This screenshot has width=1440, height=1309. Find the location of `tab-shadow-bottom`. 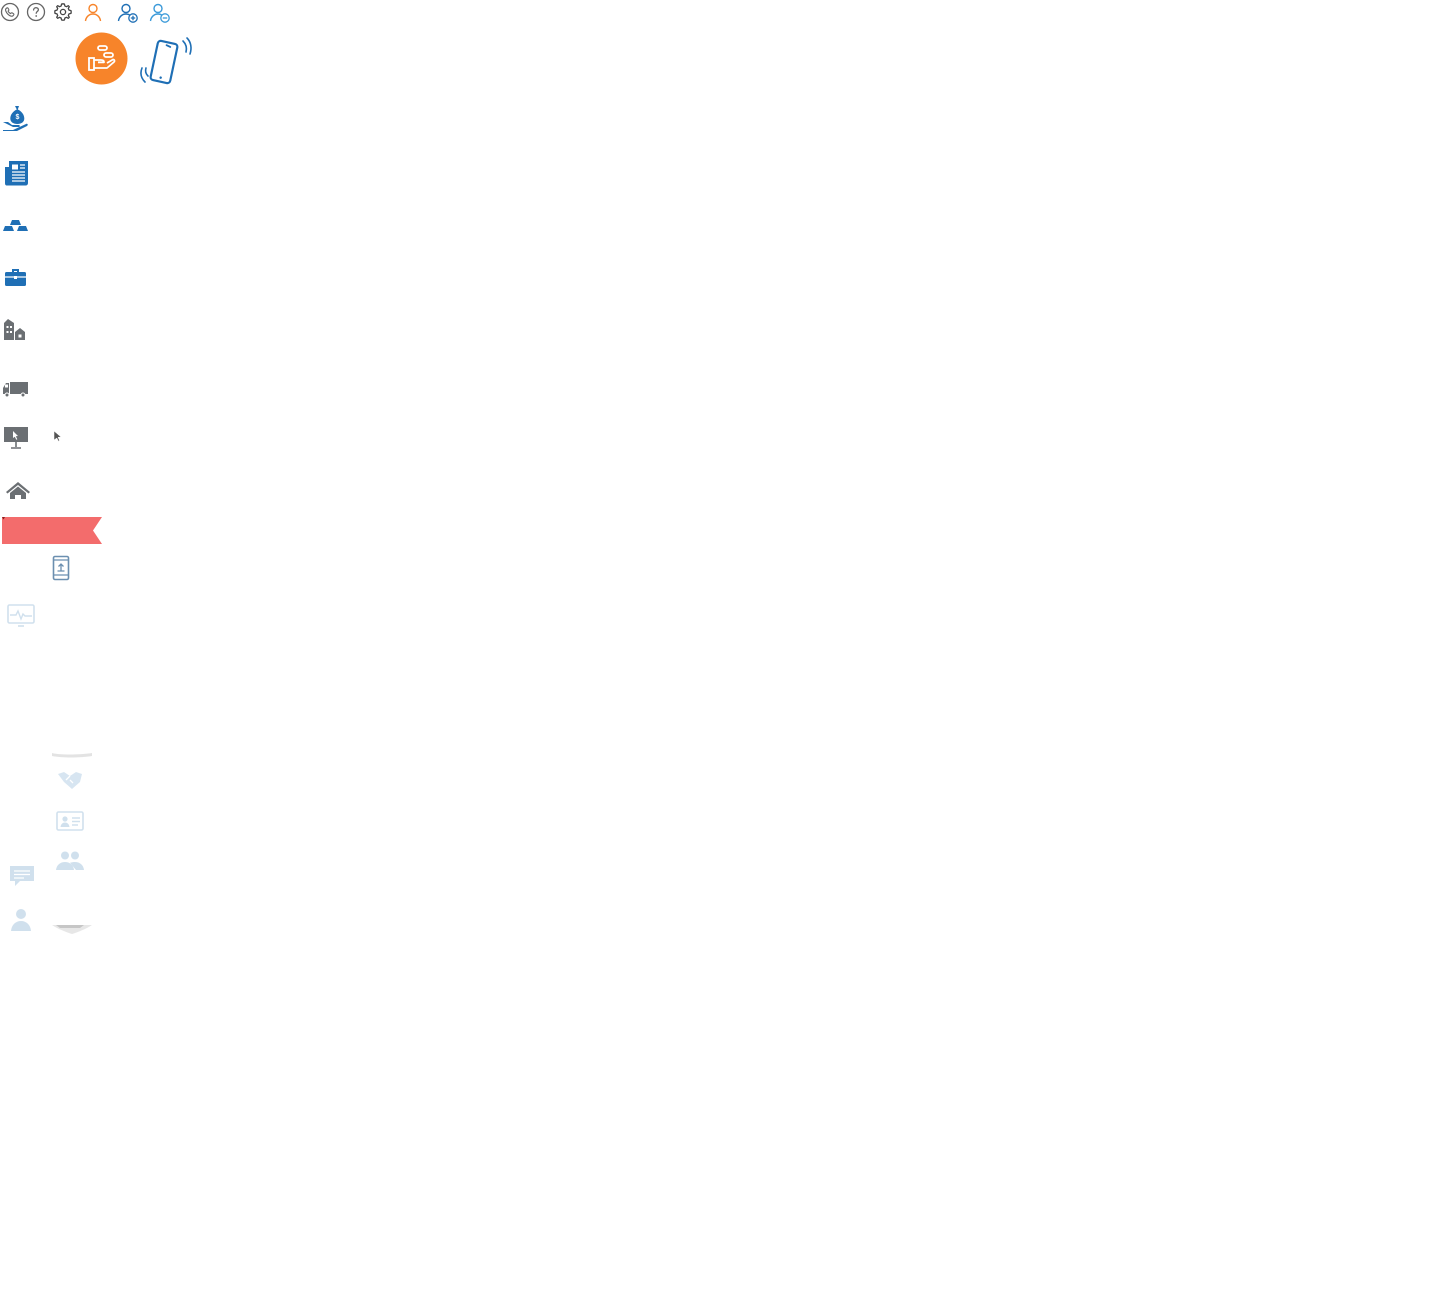

tab-shadow-bottom is located at coordinates (72, 928).